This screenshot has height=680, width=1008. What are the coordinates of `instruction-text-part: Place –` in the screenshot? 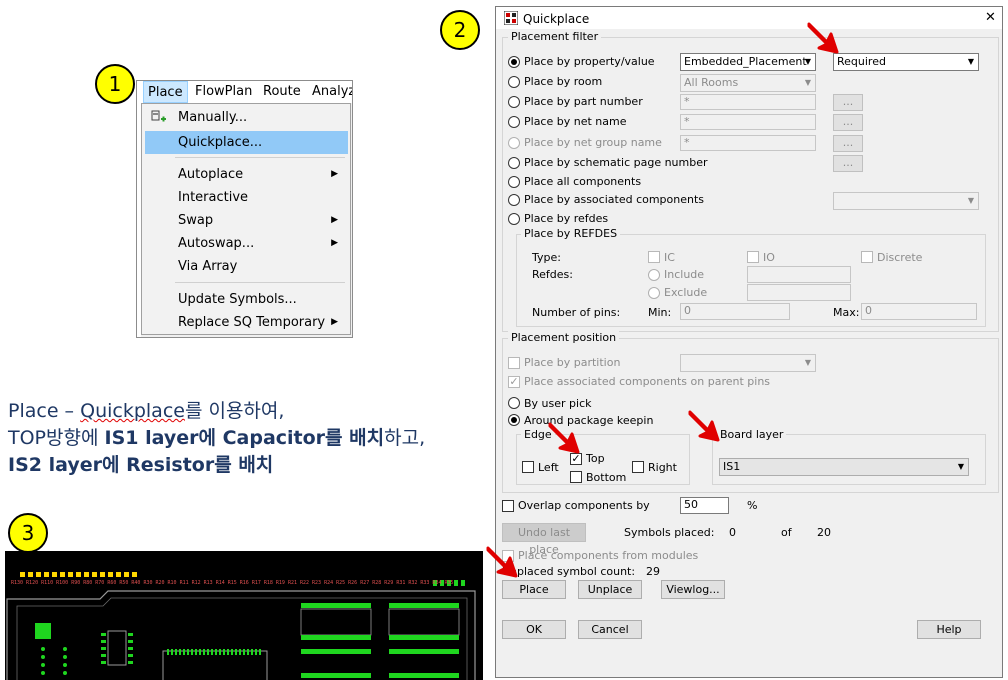 It's located at (44, 411).